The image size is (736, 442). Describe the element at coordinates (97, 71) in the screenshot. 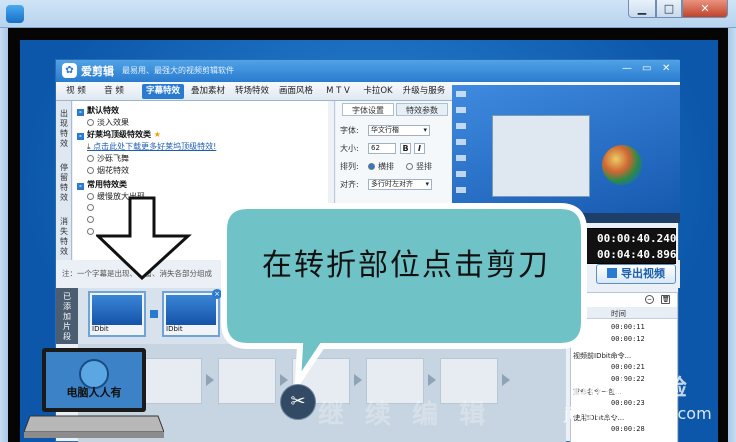

I see `app-name: 爱剪辑` at that location.